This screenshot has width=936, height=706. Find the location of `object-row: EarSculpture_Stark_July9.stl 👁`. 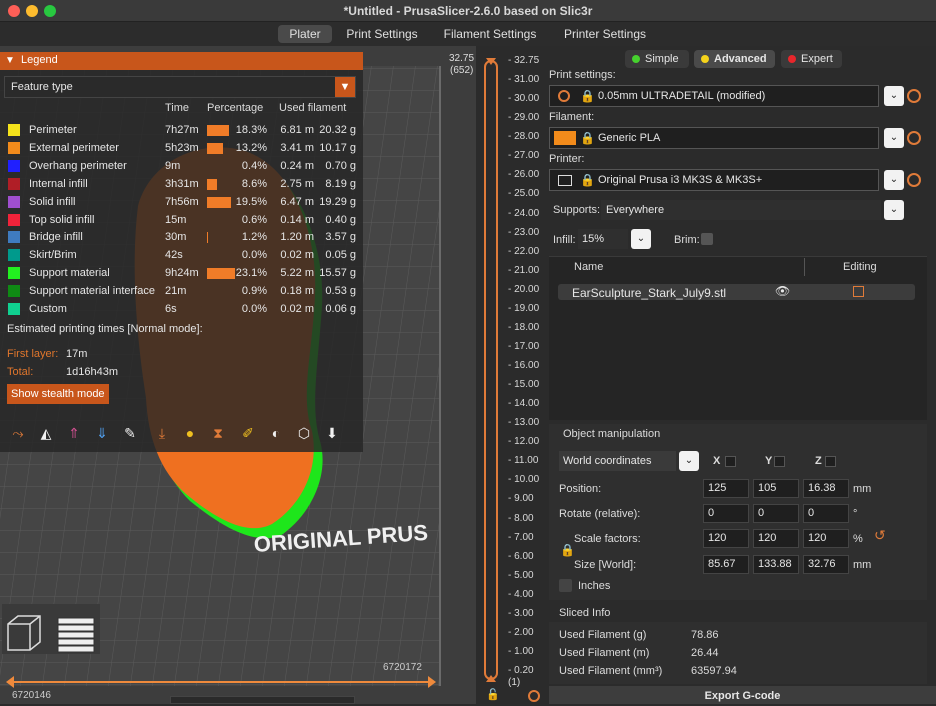

object-row: EarSculpture_Stark_July9.stl 👁 is located at coordinates (736, 292).